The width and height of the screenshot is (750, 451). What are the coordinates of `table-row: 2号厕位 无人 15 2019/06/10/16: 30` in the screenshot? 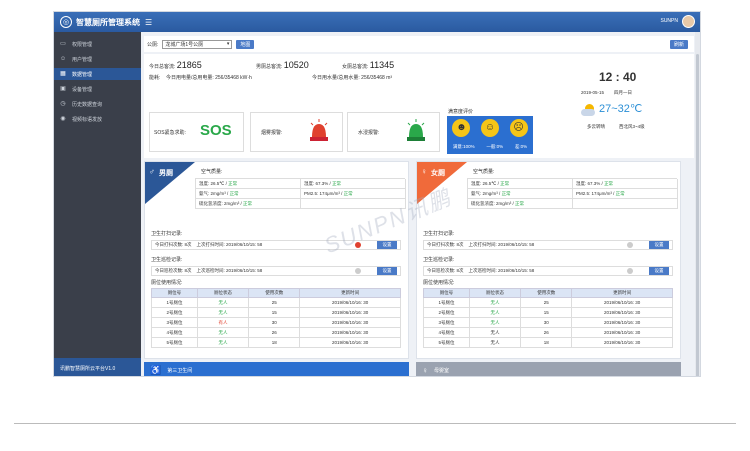 It's located at (276, 312).